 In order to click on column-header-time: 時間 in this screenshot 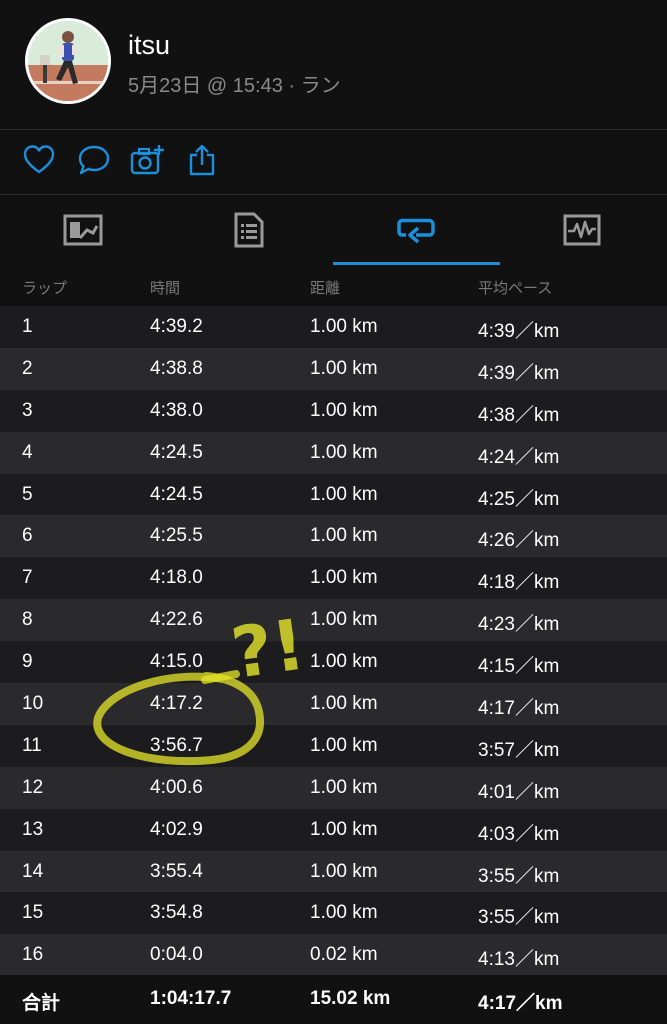, I will do `click(165, 288)`.